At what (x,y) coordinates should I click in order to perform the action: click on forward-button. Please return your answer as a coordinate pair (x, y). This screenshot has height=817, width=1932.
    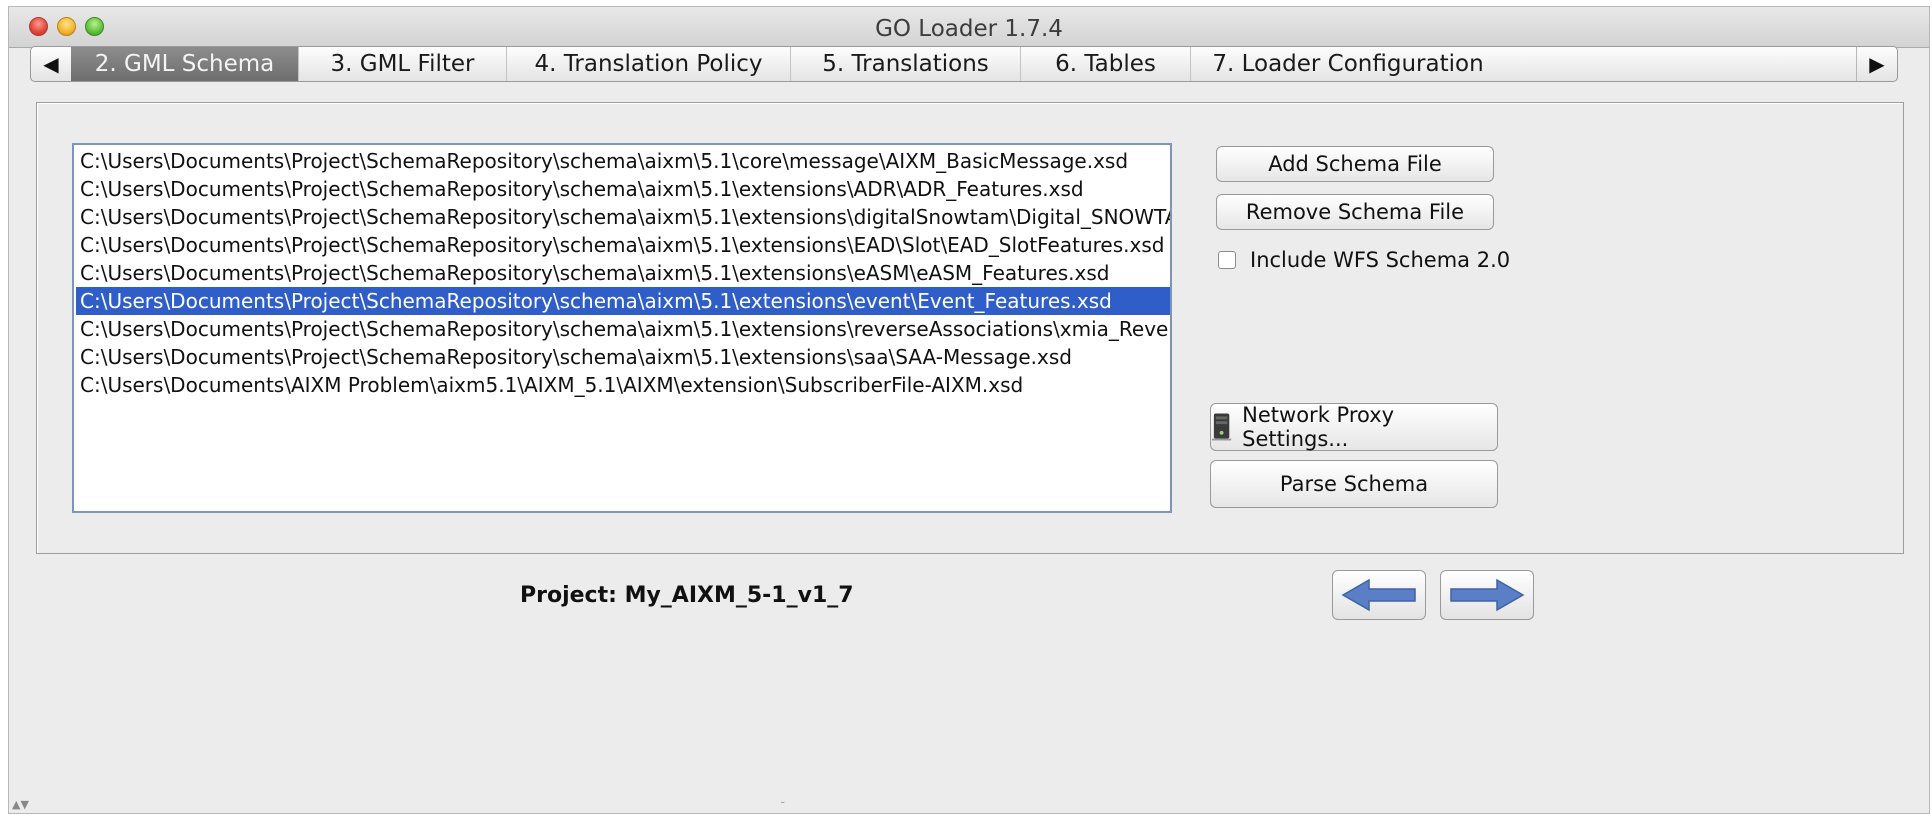
    Looking at the image, I should click on (1487, 595).